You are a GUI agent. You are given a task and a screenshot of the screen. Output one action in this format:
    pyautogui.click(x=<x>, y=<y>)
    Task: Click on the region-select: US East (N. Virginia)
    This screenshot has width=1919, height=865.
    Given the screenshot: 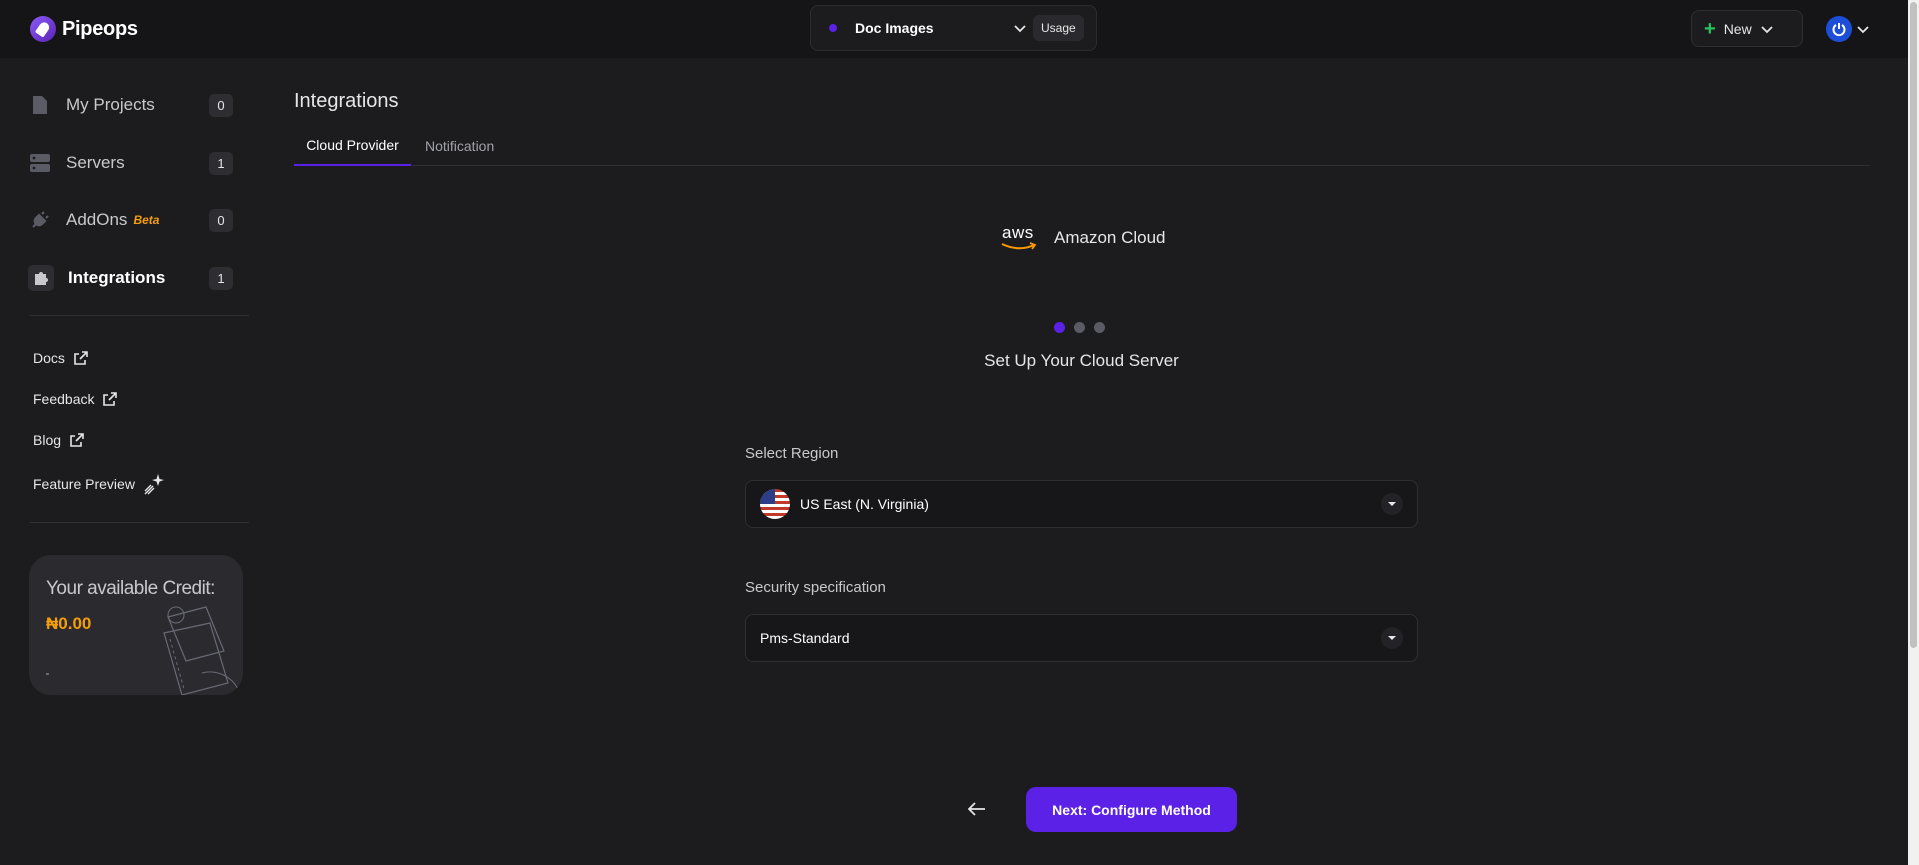 What is the action you would take?
    pyautogui.click(x=1081, y=504)
    